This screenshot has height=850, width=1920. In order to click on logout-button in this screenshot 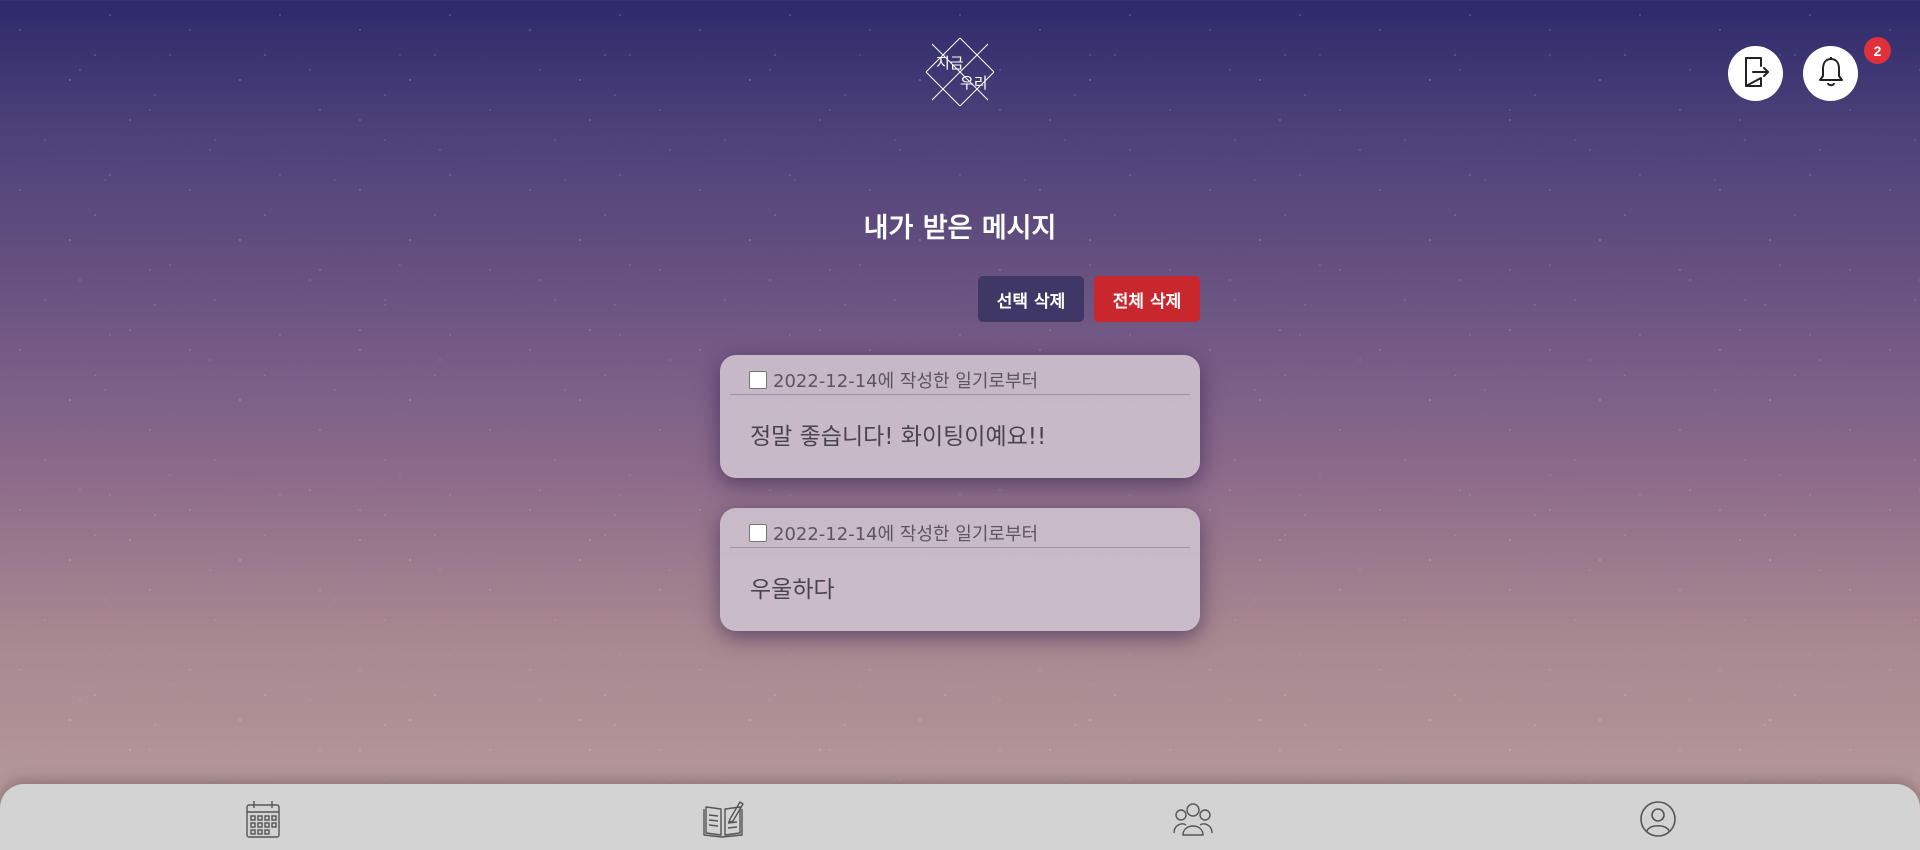, I will do `click(1755, 73)`.